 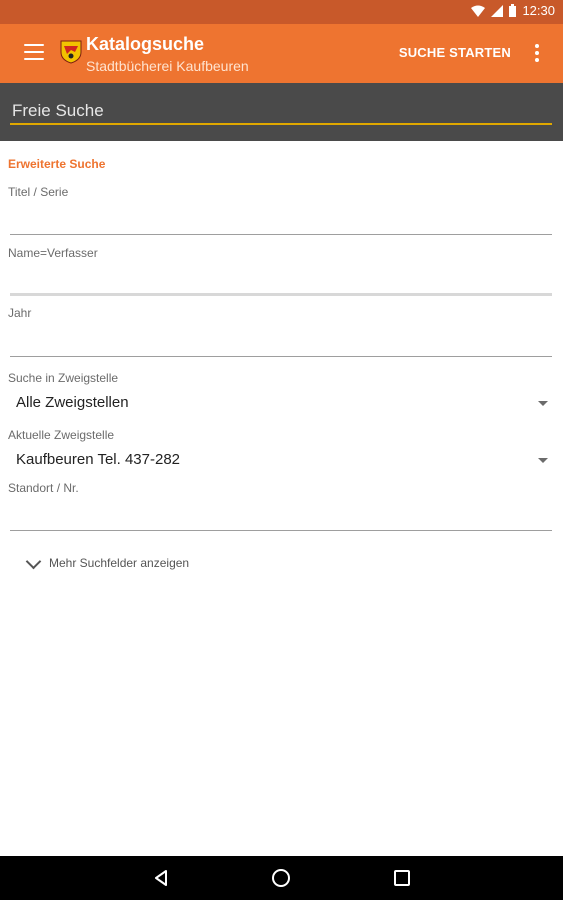 I want to click on app-title: Katalogsuche, so click(x=145, y=44).